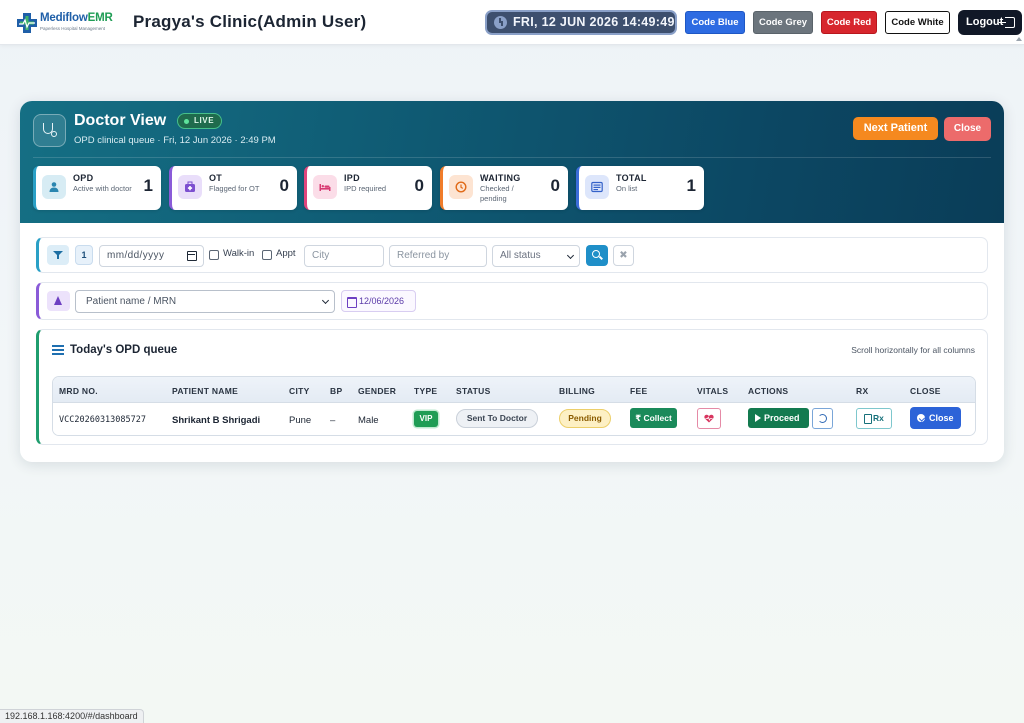 The width and height of the screenshot is (1024, 723). Describe the element at coordinates (344, 256) in the screenshot. I see `city-filter-input: City` at that location.